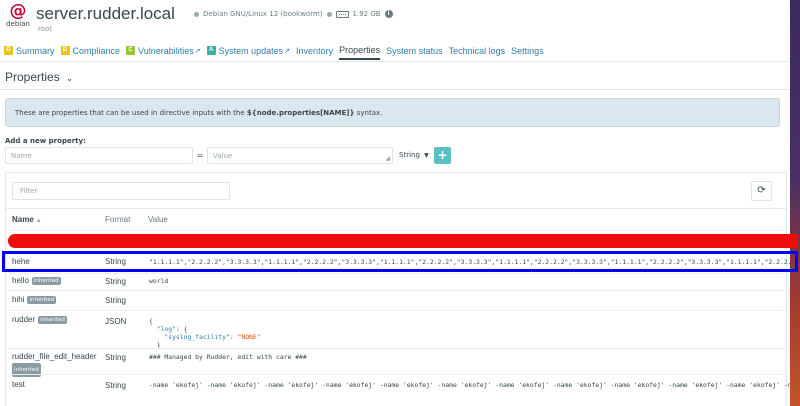  Describe the element at coordinates (24, 319) in the screenshot. I see `property-name: rudder` at that location.